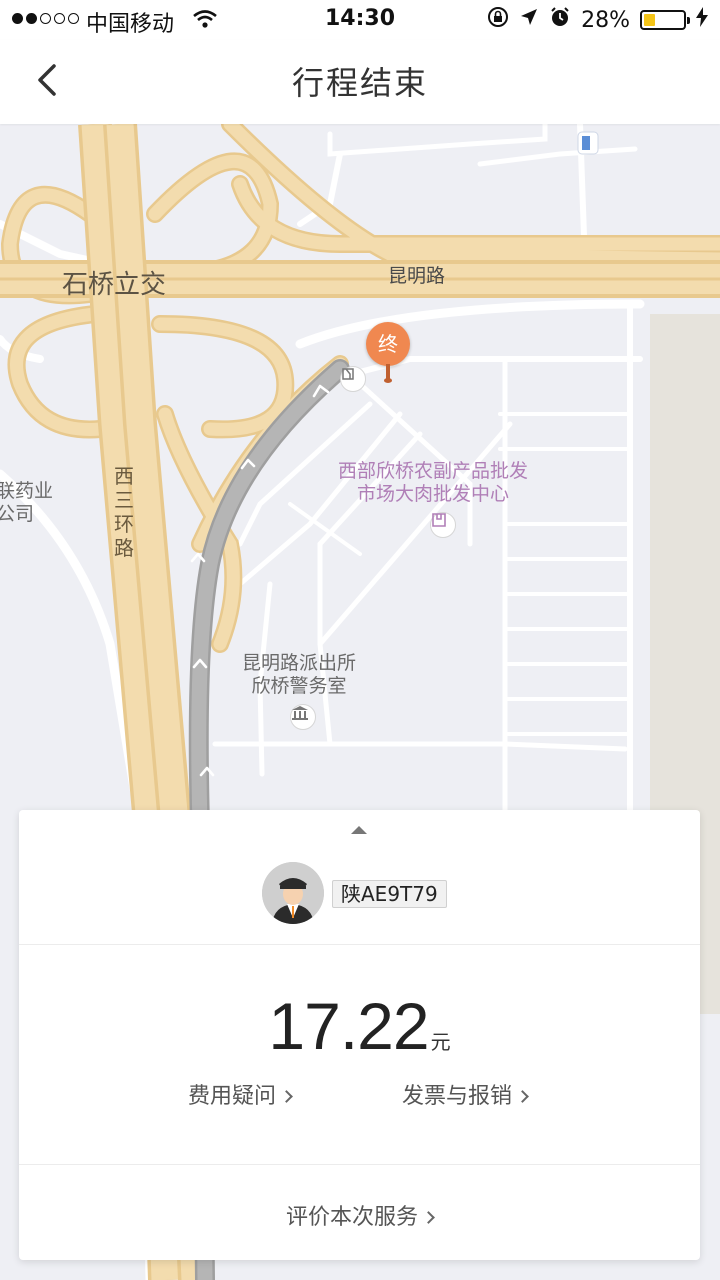 Image resolution: width=720 pixels, height=1280 pixels. I want to click on rate-service-link: 评价本次服务, so click(359, 1215).